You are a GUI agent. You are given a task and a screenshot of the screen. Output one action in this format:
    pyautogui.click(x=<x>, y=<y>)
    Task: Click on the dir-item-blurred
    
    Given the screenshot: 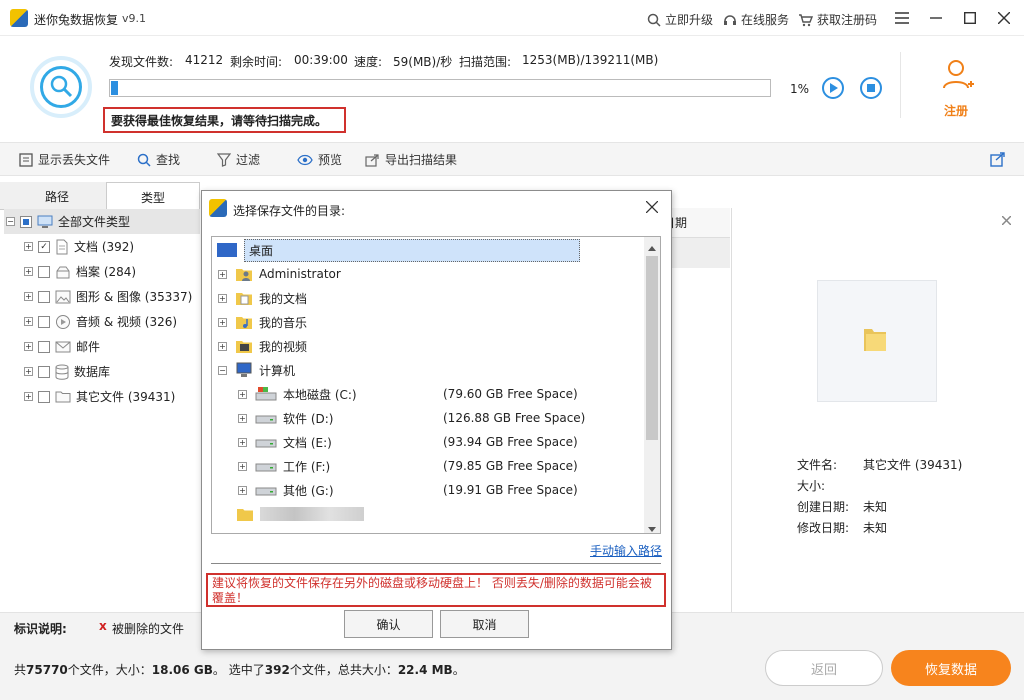 What is the action you would take?
    pyautogui.click(x=436, y=514)
    